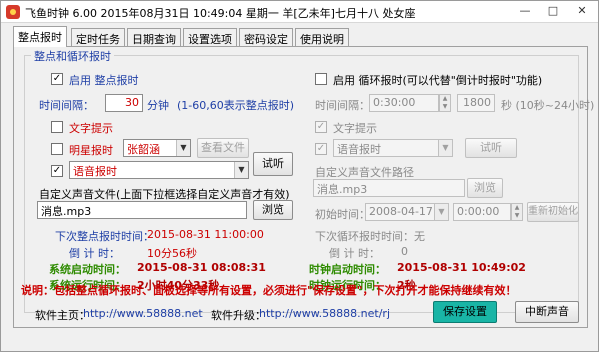  What do you see at coordinates (91, 128) in the screenshot?
I see `text-tip-label: 文字提示` at bounding box center [91, 128].